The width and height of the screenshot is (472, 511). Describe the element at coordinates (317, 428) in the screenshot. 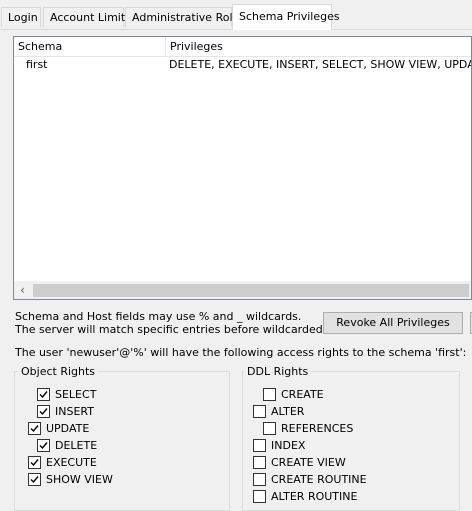

I see `checkbox-label: REFERENCES` at that location.